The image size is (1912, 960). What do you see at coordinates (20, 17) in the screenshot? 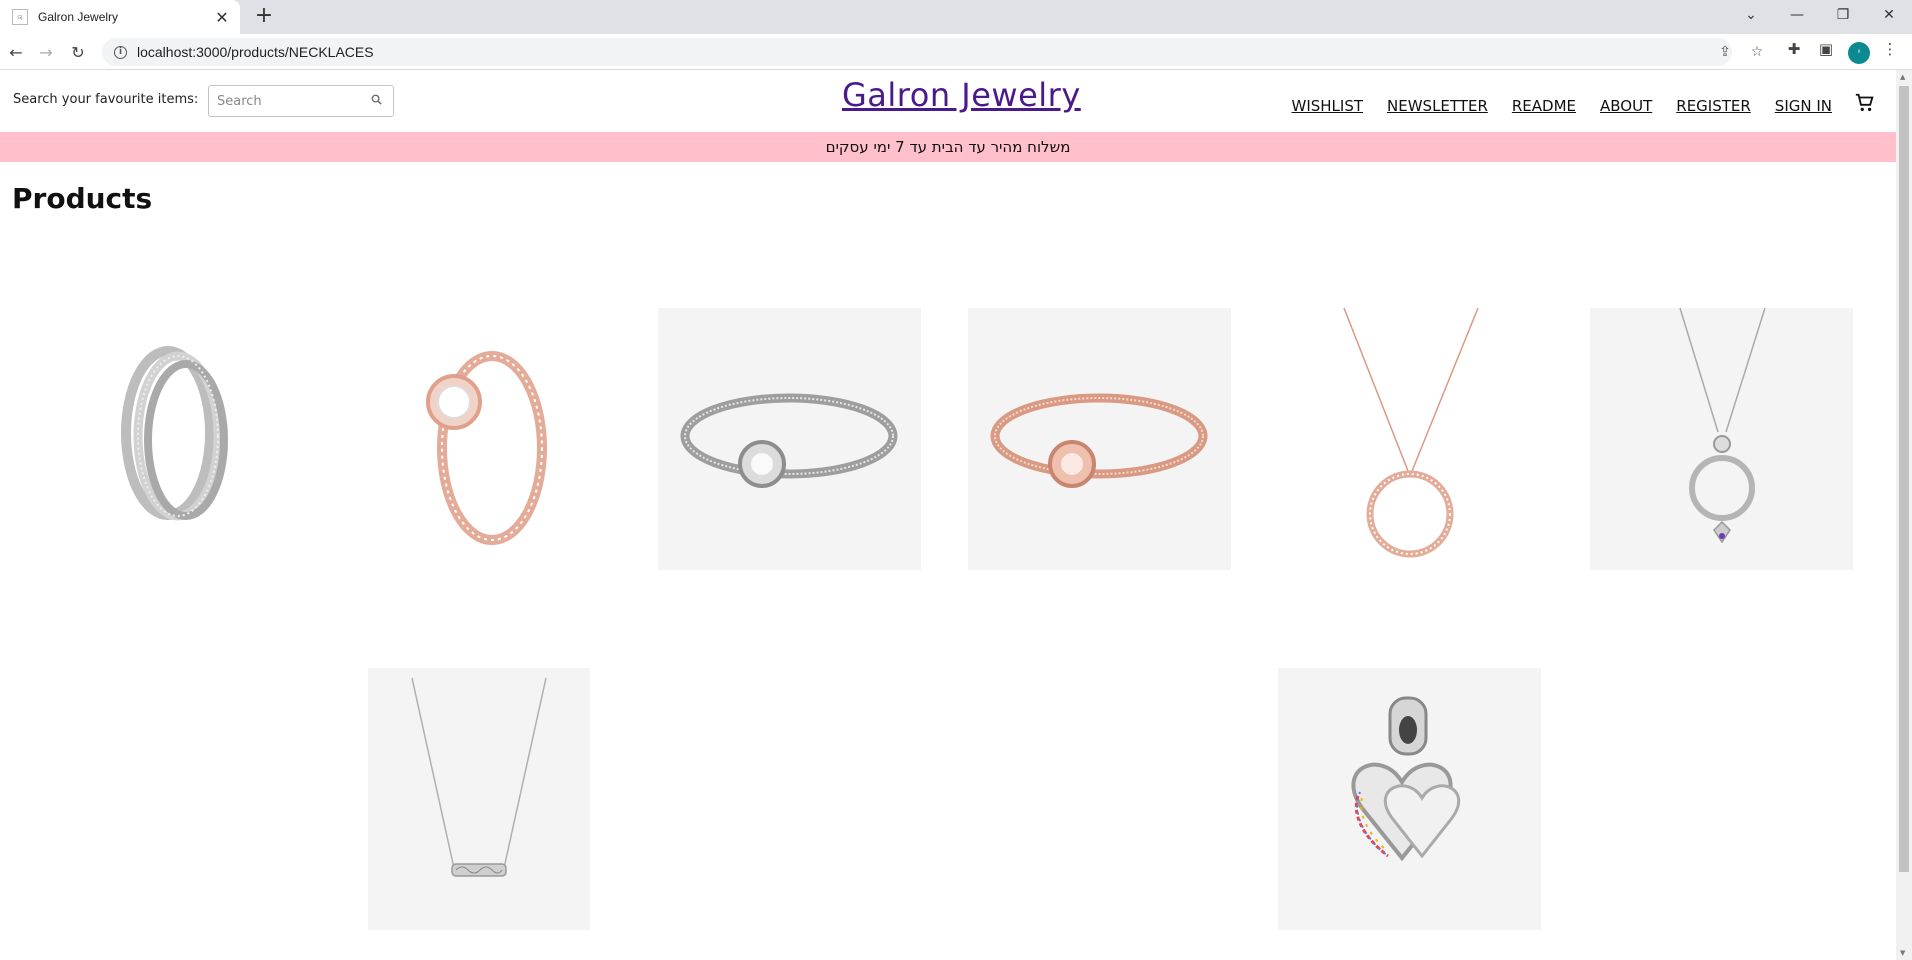
I see `favicon-icon: GJ` at bounding box center [20, 17].